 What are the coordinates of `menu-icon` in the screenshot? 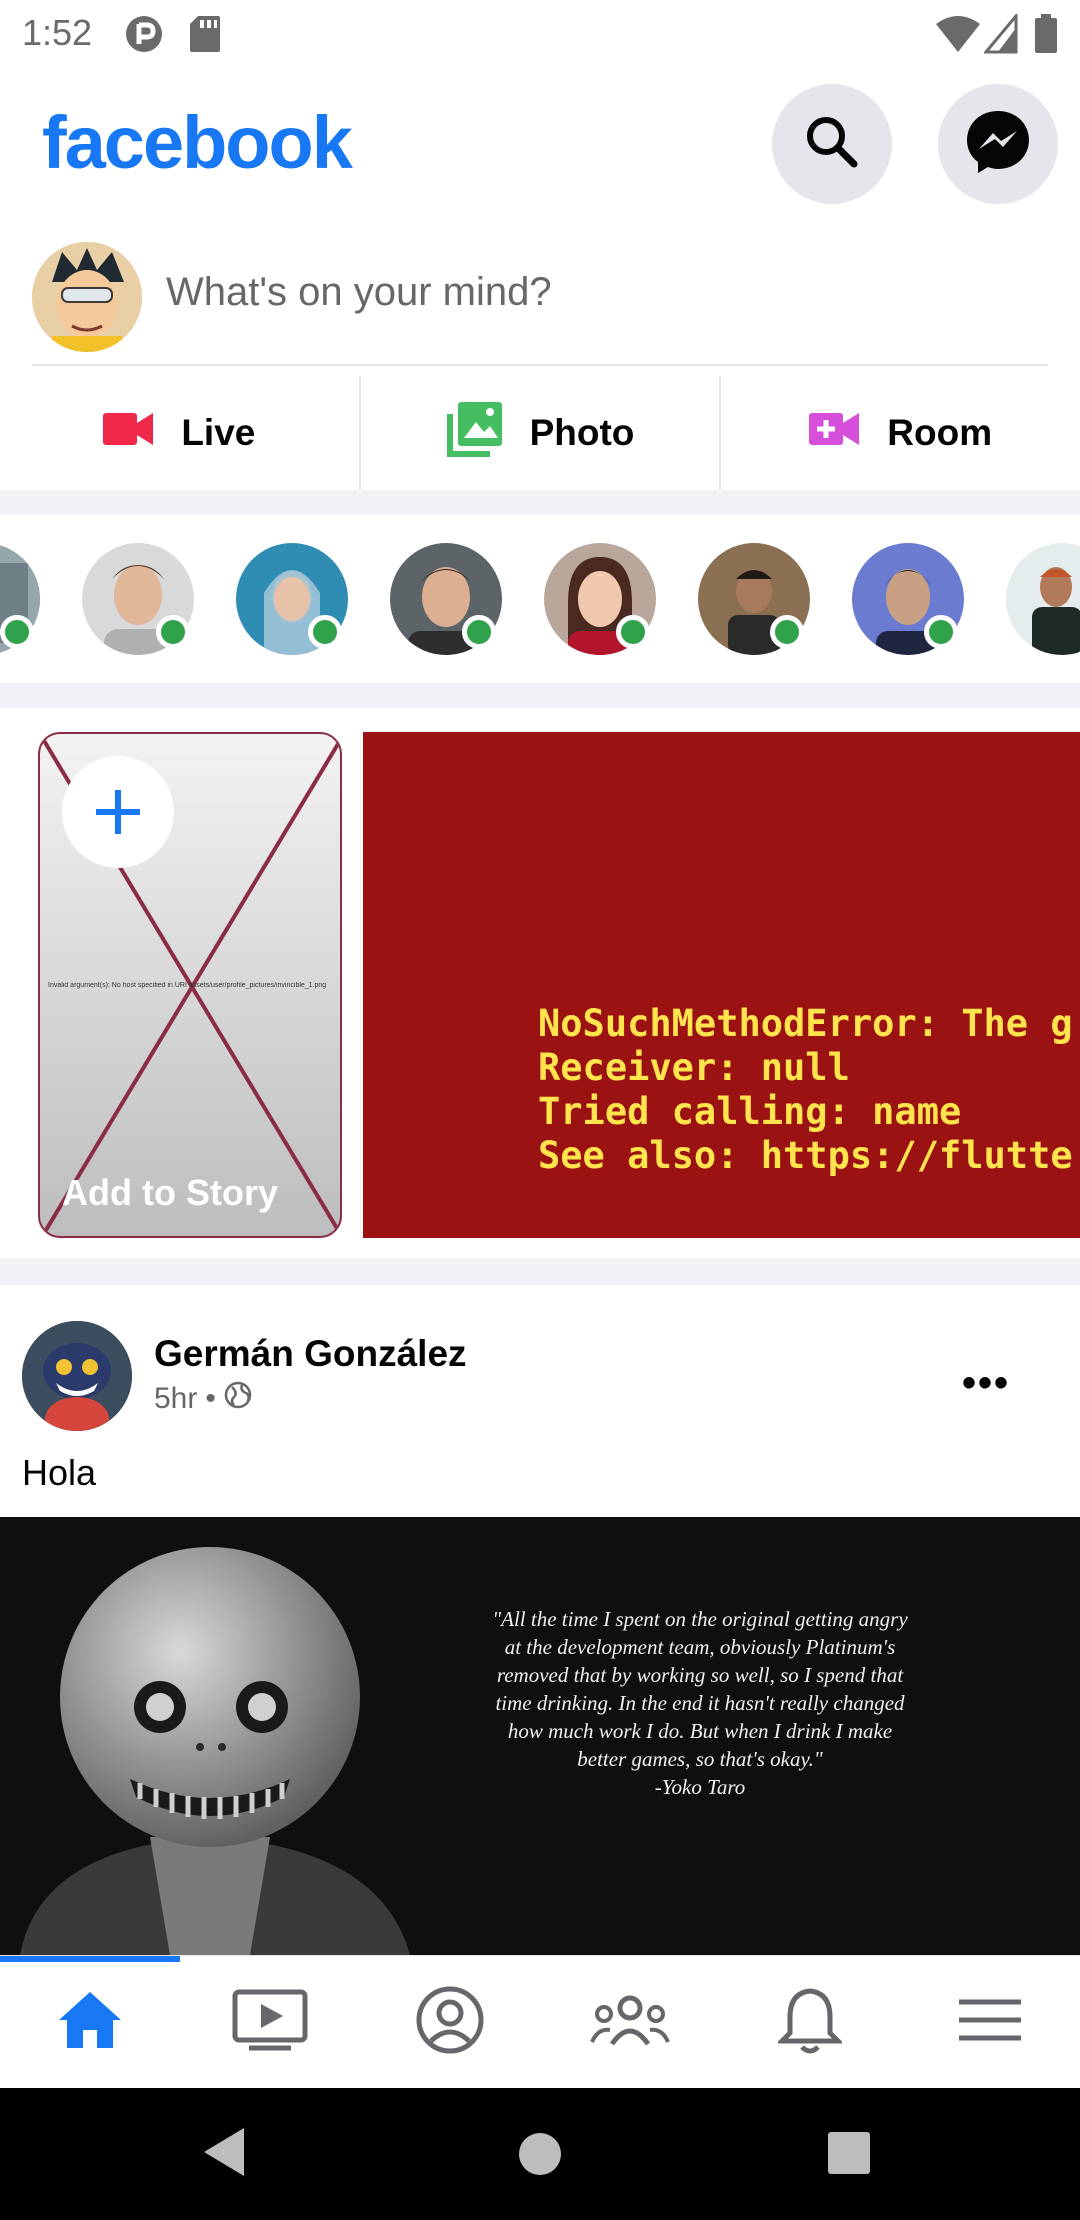 It's located at (990, 2022).